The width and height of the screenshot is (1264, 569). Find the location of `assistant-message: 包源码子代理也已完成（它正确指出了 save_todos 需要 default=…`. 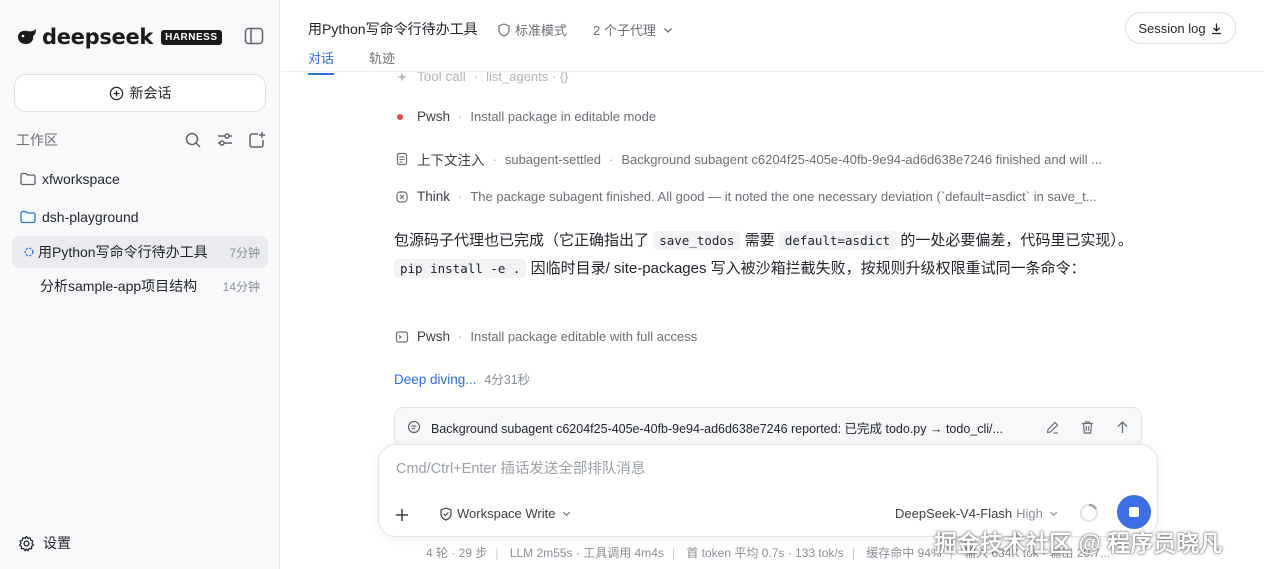

assistant-message: 包源码子代理也已完成（它正确指出了 save_todos 需要 default=… is located at coordinates (770, 255).